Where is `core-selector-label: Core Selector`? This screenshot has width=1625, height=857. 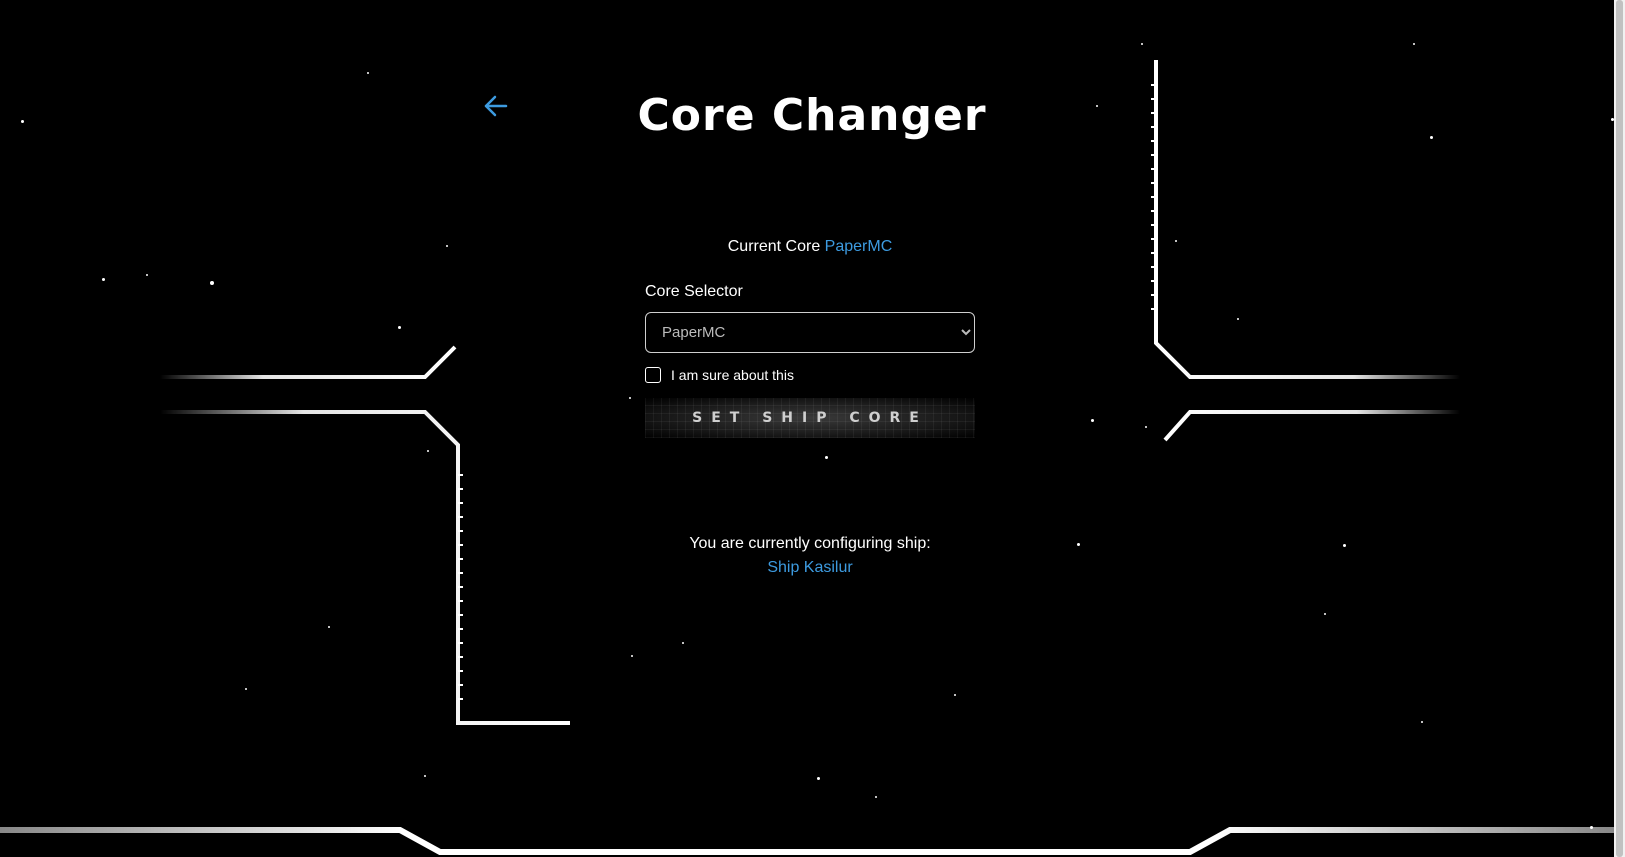
core-selector-label: Core Selector is located at coordinates (694, 291).